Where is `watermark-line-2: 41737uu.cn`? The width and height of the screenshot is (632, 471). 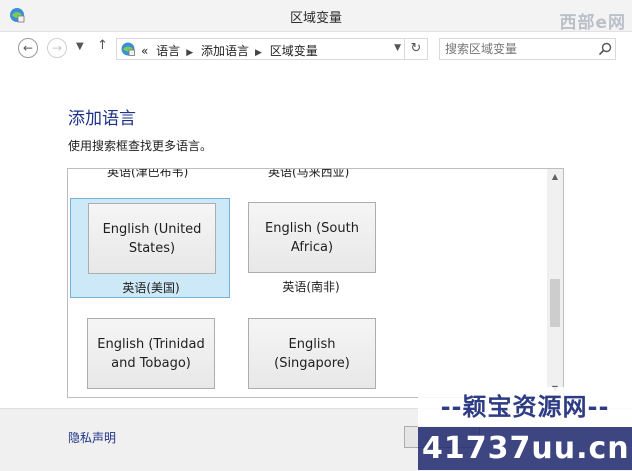
watermark-line-2: 41737uu.cn is located at coordinates (525, 448).